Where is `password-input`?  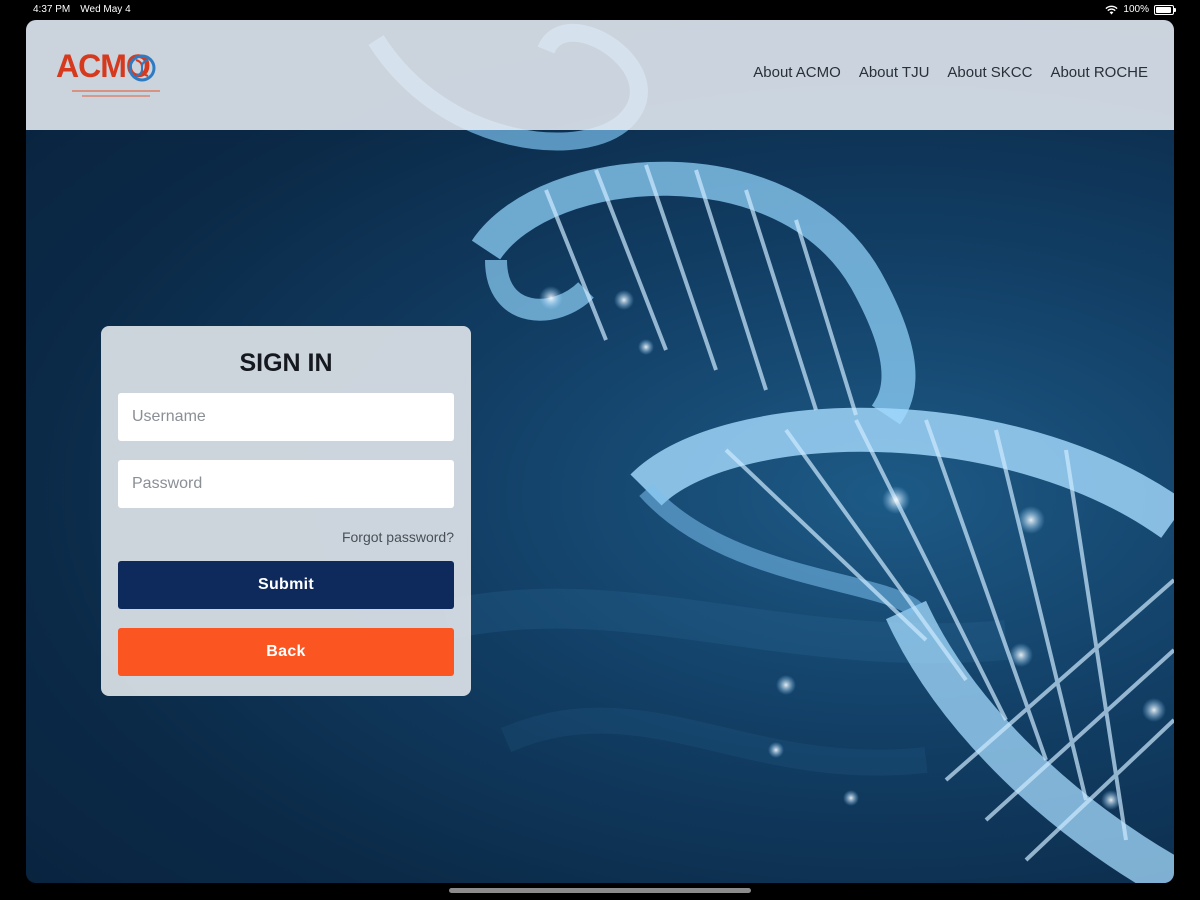 password-input is located at coordinates (286, 484).